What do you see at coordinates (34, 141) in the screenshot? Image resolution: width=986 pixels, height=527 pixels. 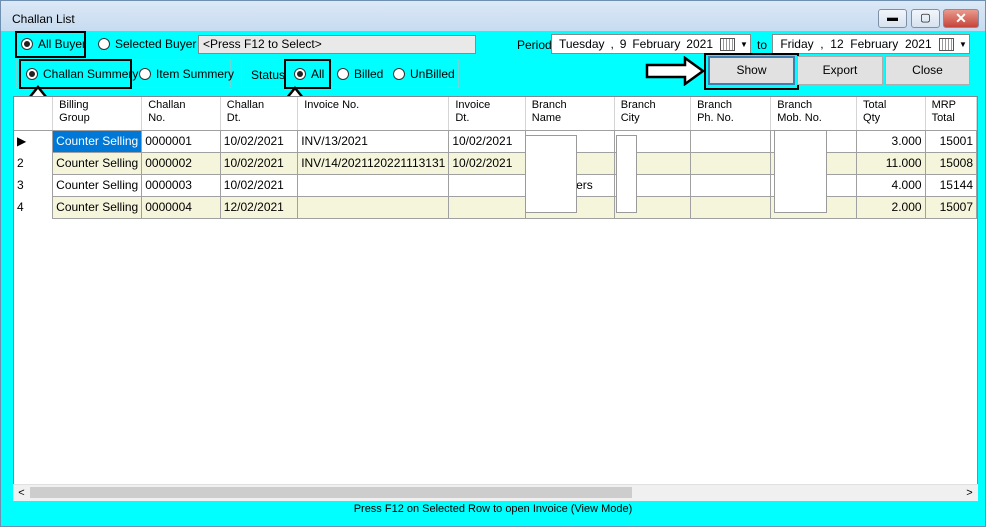 I see `row-header: ▶` at bounding box center [34, 141].